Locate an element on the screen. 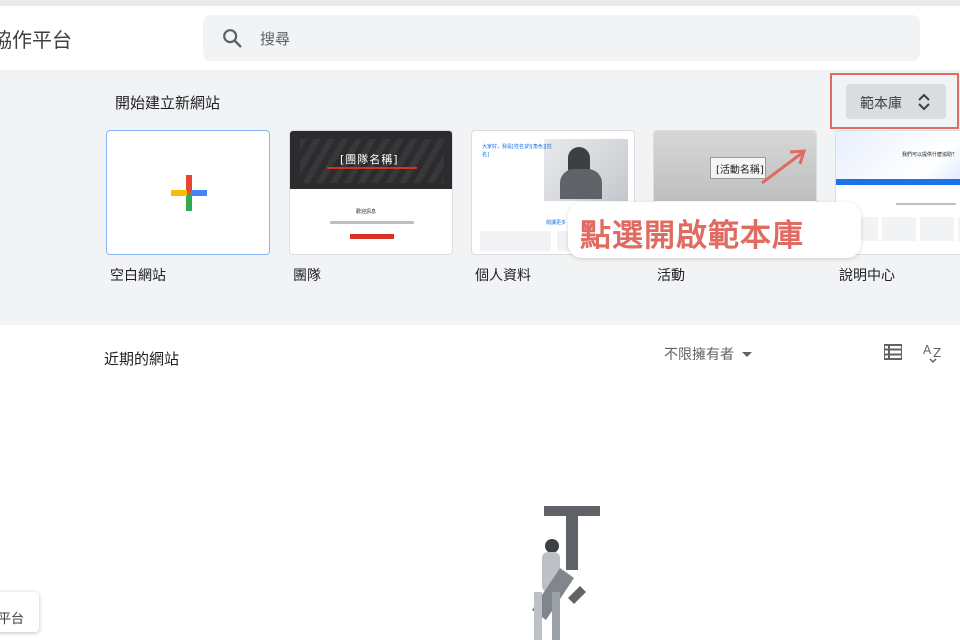 This screenshot has height=640, width=960. template-label-profile: 個人資料 is located at coordinates (503, 276).